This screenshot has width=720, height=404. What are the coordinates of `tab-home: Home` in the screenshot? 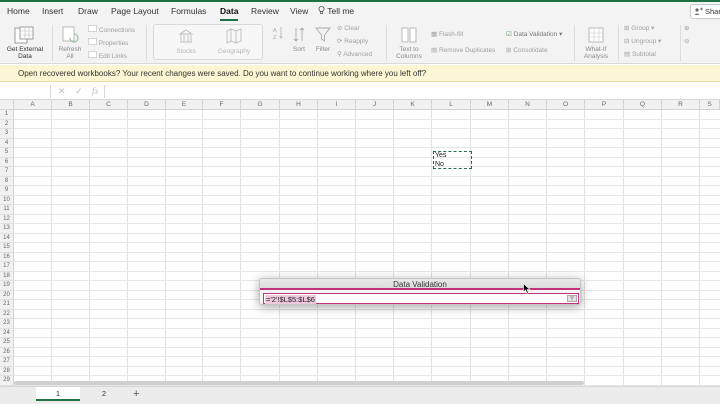 It's located at (18, 11).